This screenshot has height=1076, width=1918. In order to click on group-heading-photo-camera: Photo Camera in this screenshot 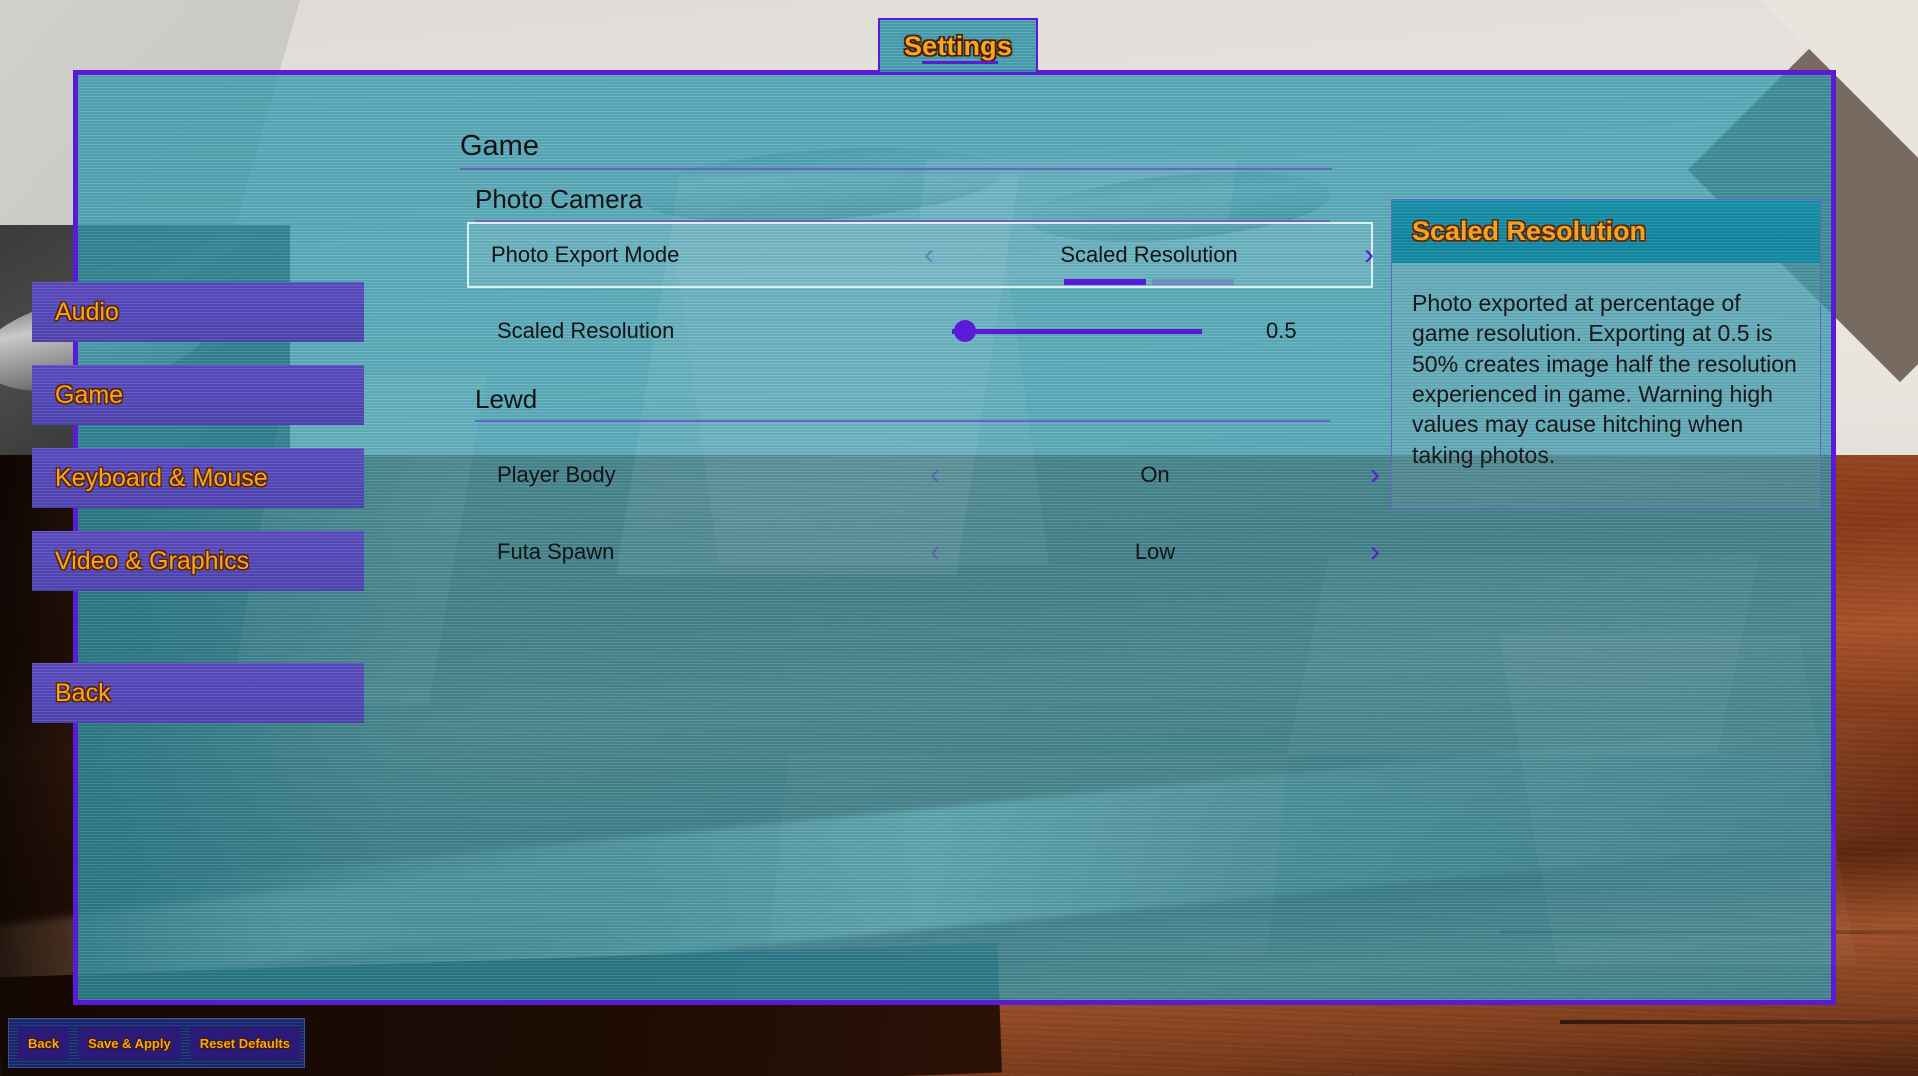, I will do `click(960, 203)`.